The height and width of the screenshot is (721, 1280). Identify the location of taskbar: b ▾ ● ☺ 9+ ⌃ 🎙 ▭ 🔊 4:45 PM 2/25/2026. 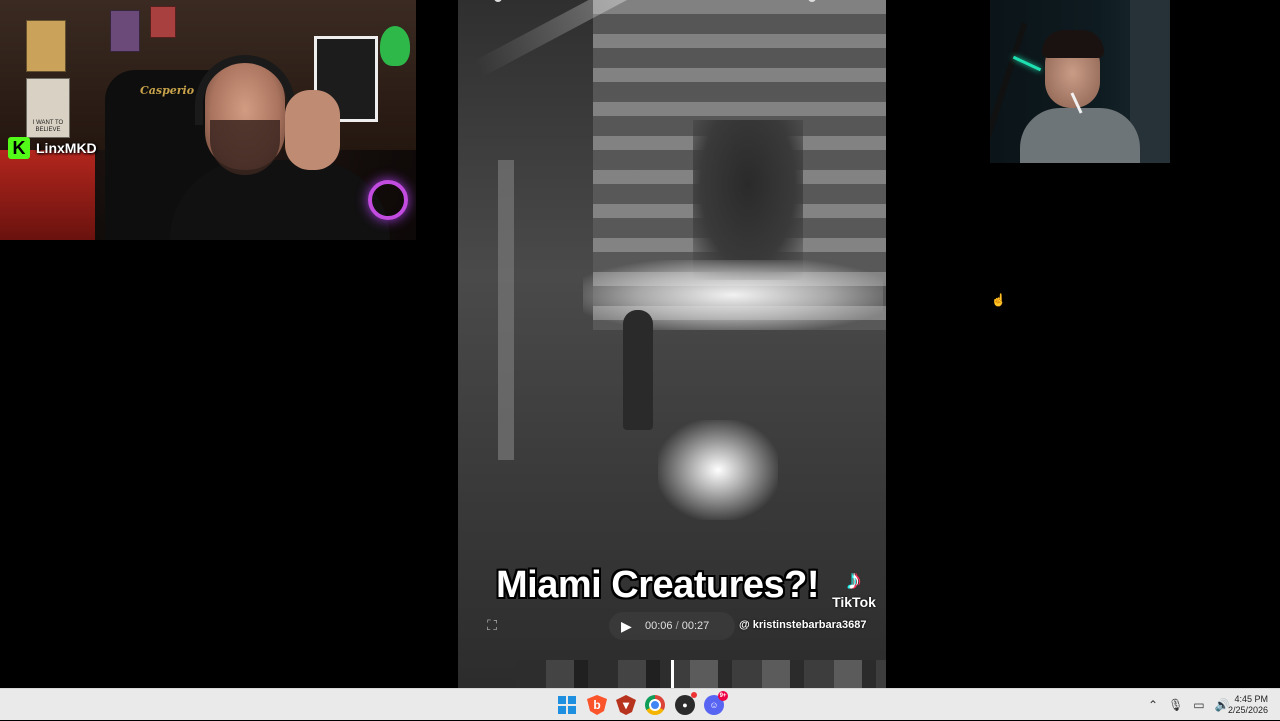
(640, 704).